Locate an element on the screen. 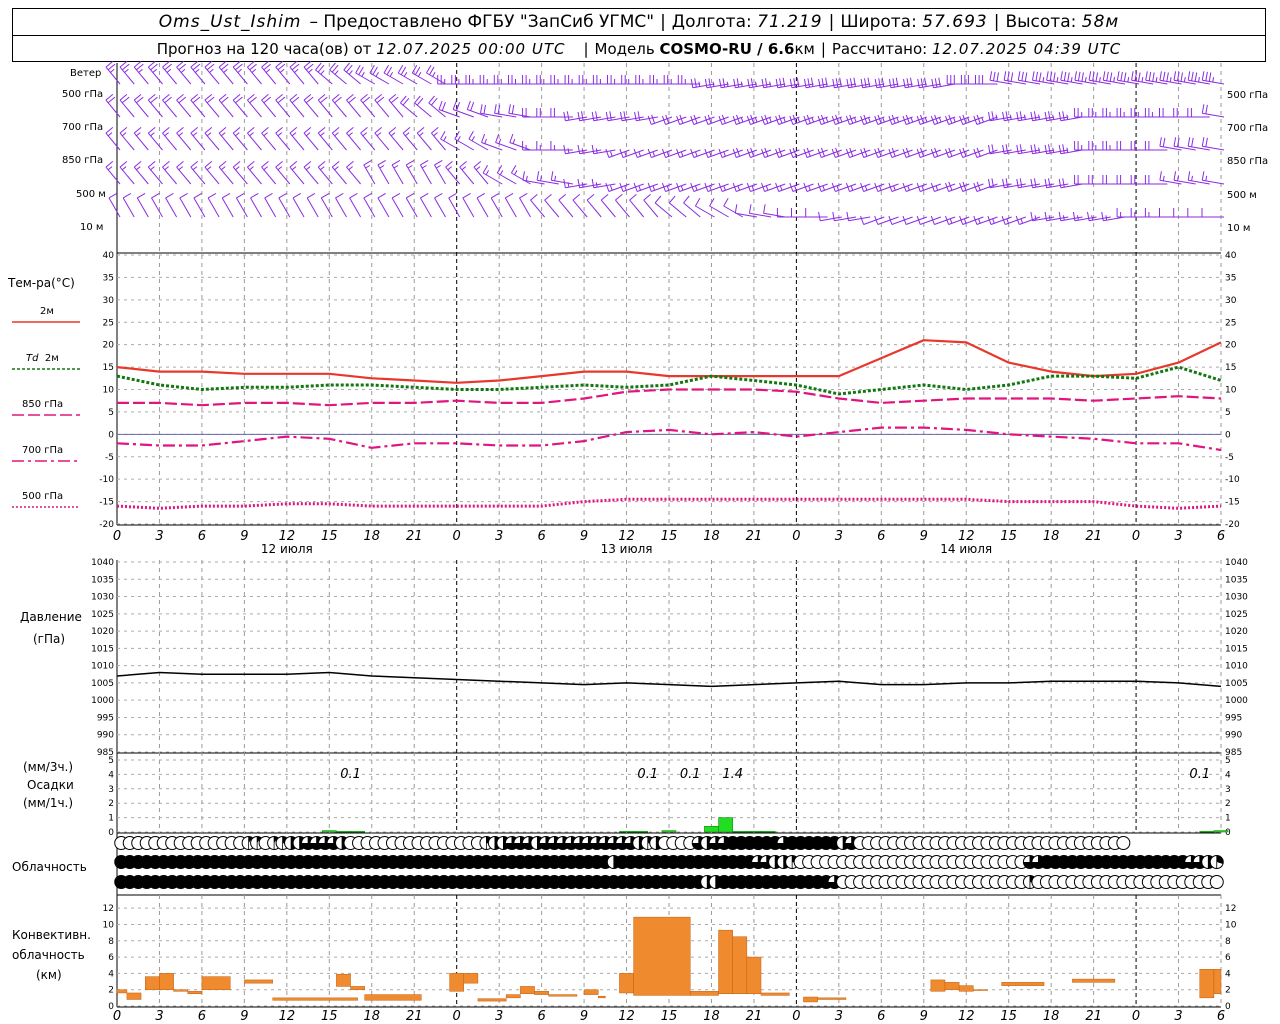 This screenshot has width=1280, height=1024. precip-total-label: 1.4 is located at coordinates (732, 774).